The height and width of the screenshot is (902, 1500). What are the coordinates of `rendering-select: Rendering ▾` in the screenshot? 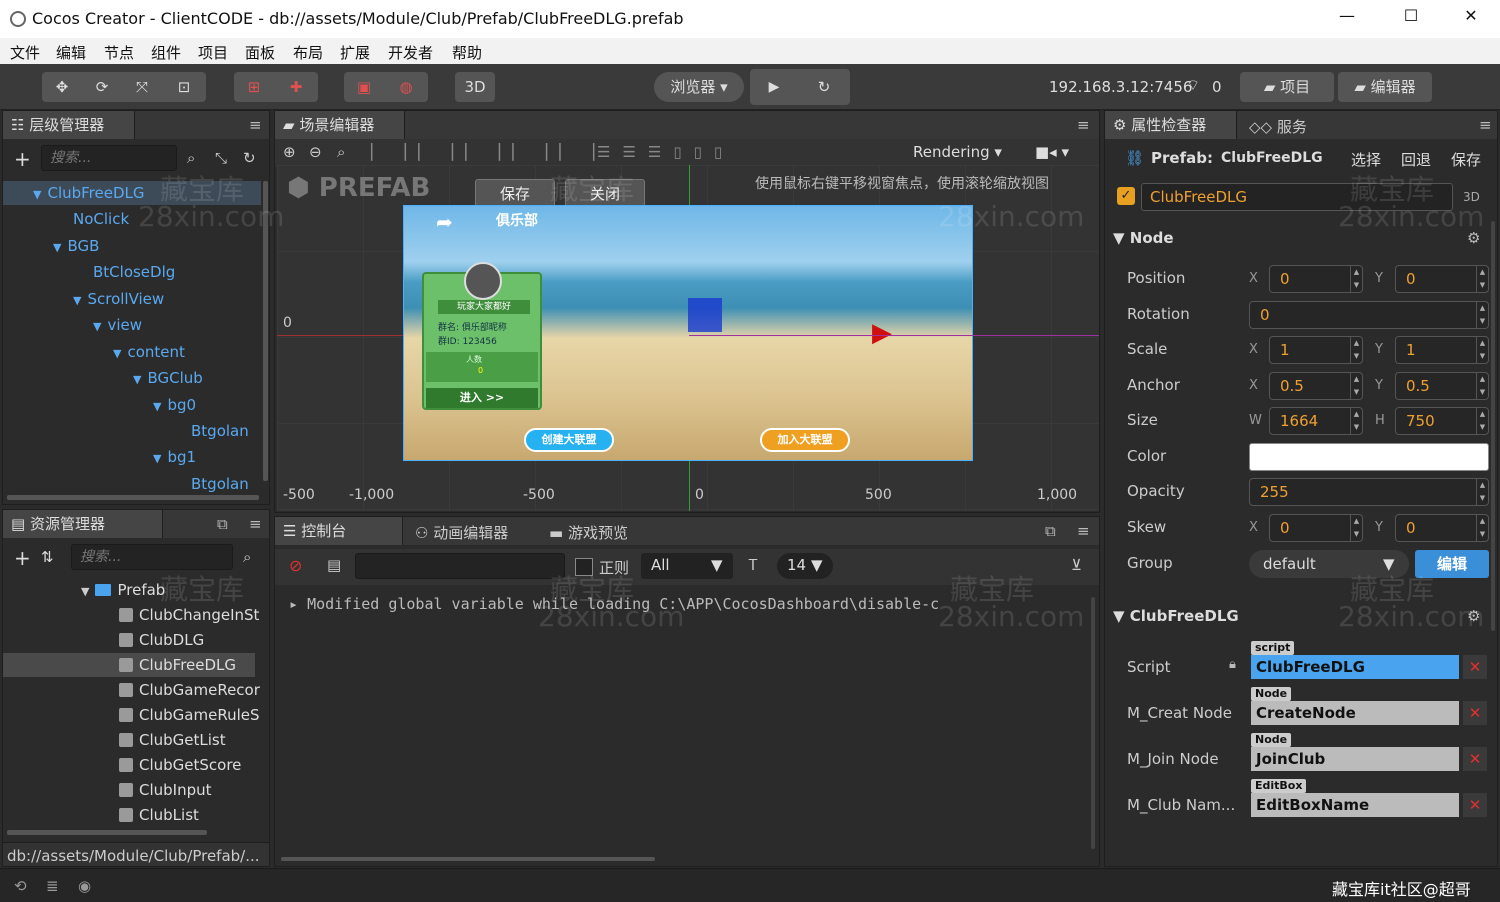 It's located at (957, 152).